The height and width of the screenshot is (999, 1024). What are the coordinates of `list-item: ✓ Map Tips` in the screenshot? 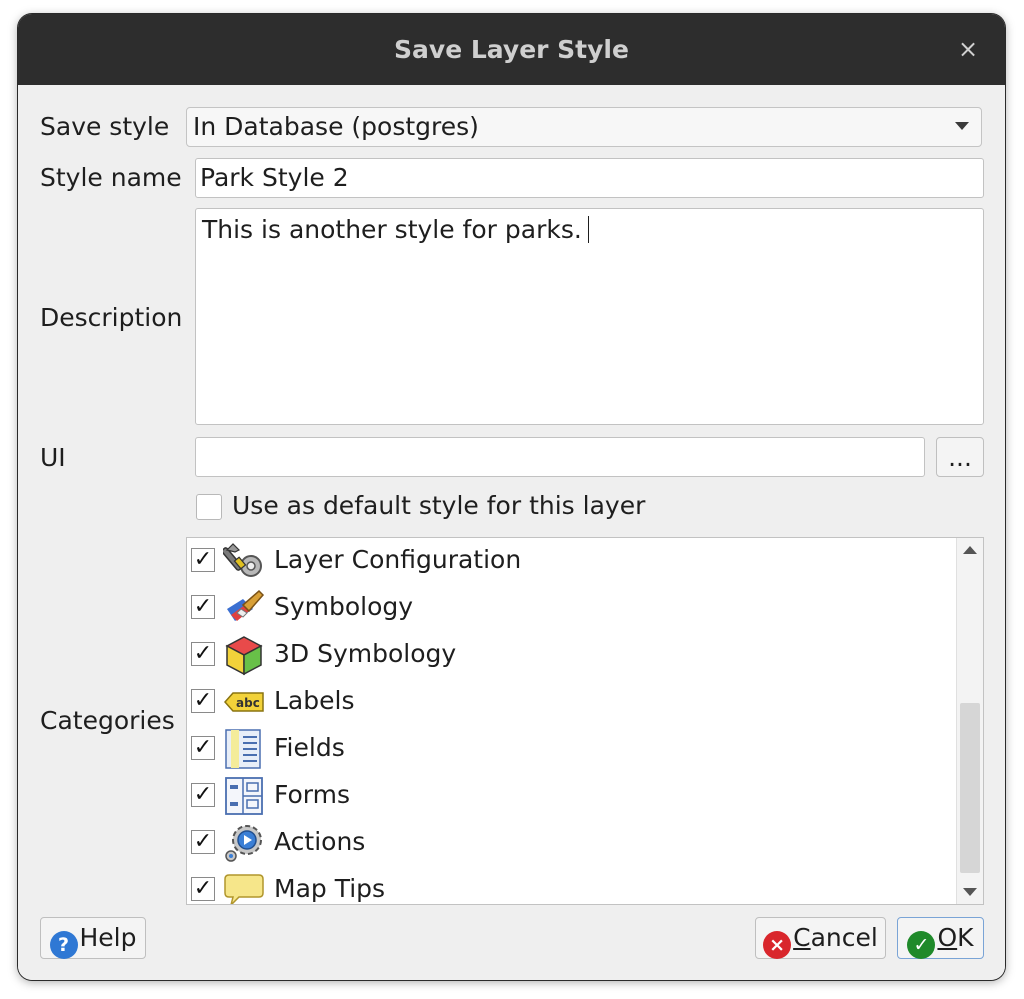 It's located at (572, 885).